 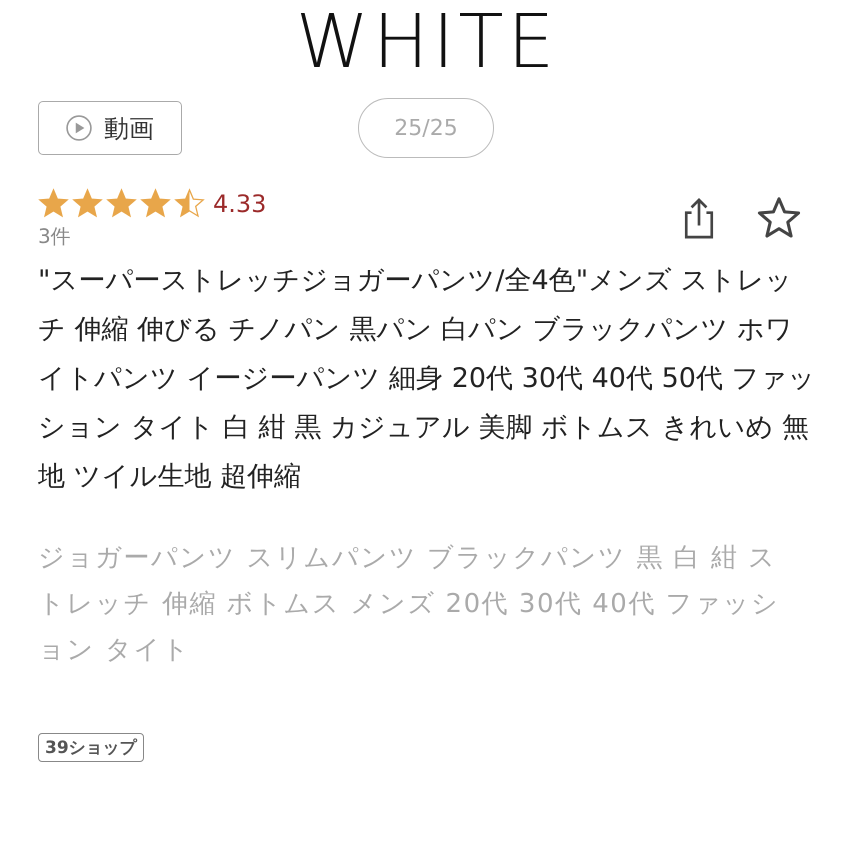 I want to click on rating-score: 4.33, so click(x=239, y=204).